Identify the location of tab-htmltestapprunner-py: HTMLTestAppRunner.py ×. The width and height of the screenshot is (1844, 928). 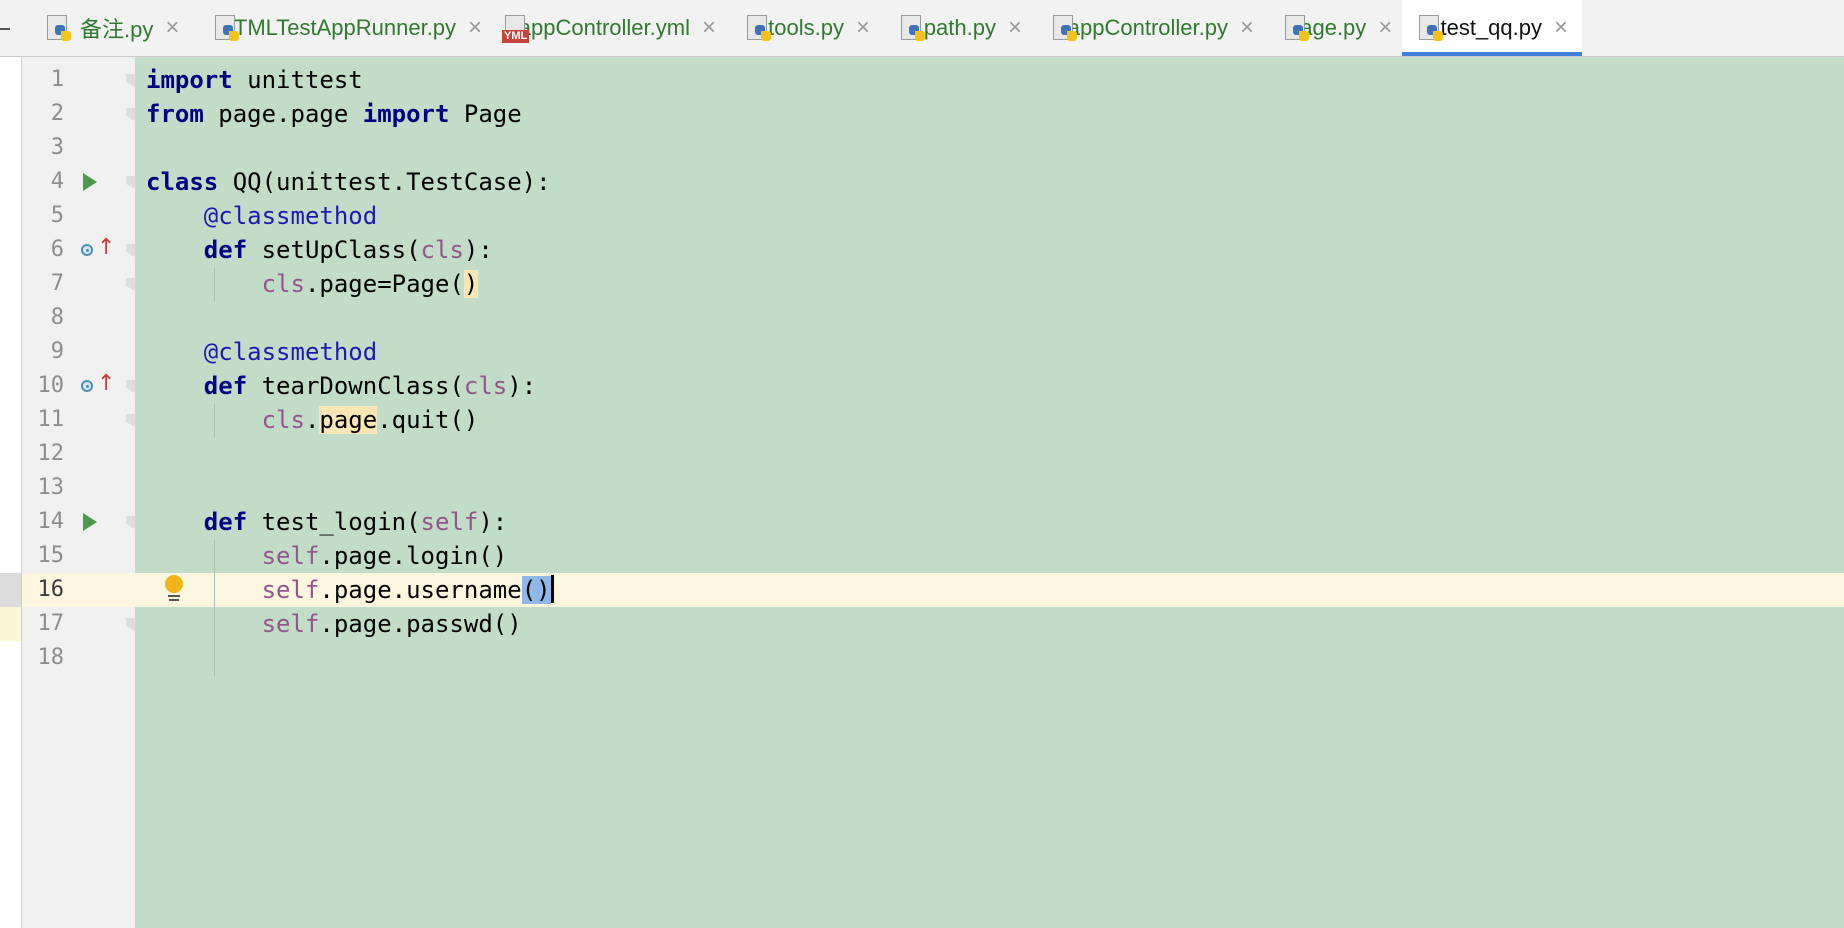
(343, 28).